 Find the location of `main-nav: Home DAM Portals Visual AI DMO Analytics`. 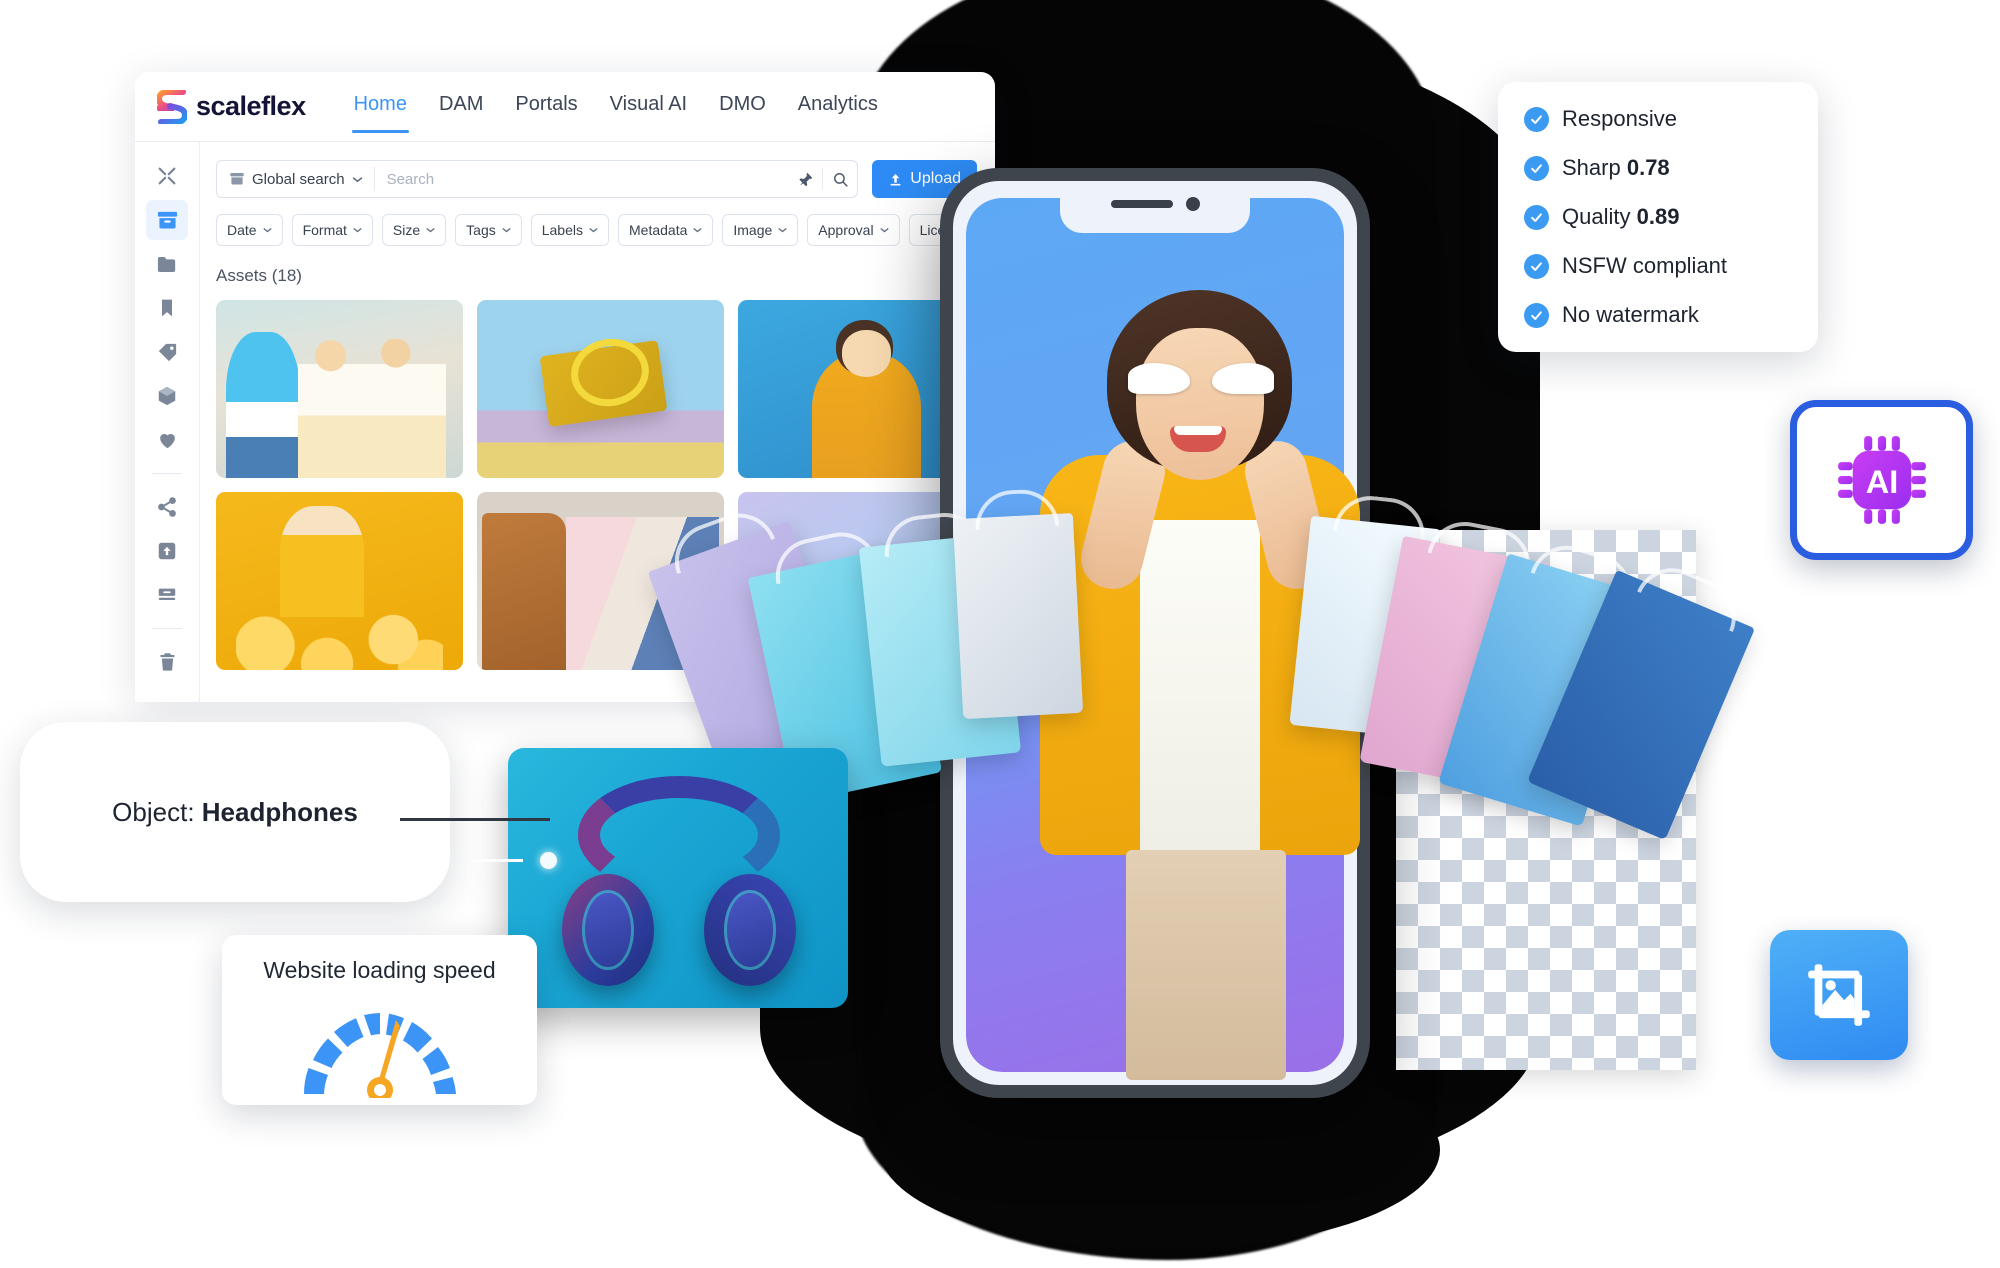

main-nav: Home DAM Portals Visual AI DMO Analytics is located at coordinates (614, 113).